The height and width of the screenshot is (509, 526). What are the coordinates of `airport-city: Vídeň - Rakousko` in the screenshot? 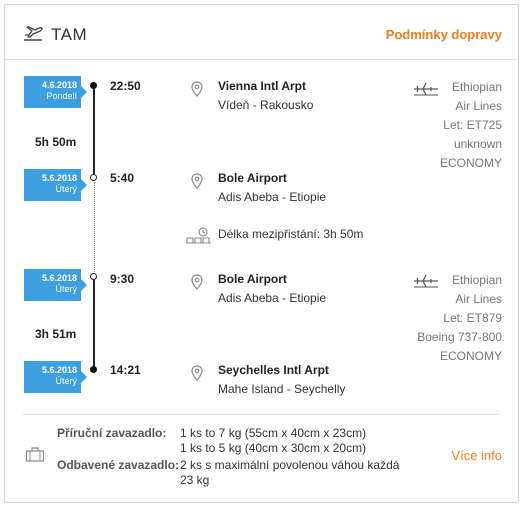 It's located at (266, 105).